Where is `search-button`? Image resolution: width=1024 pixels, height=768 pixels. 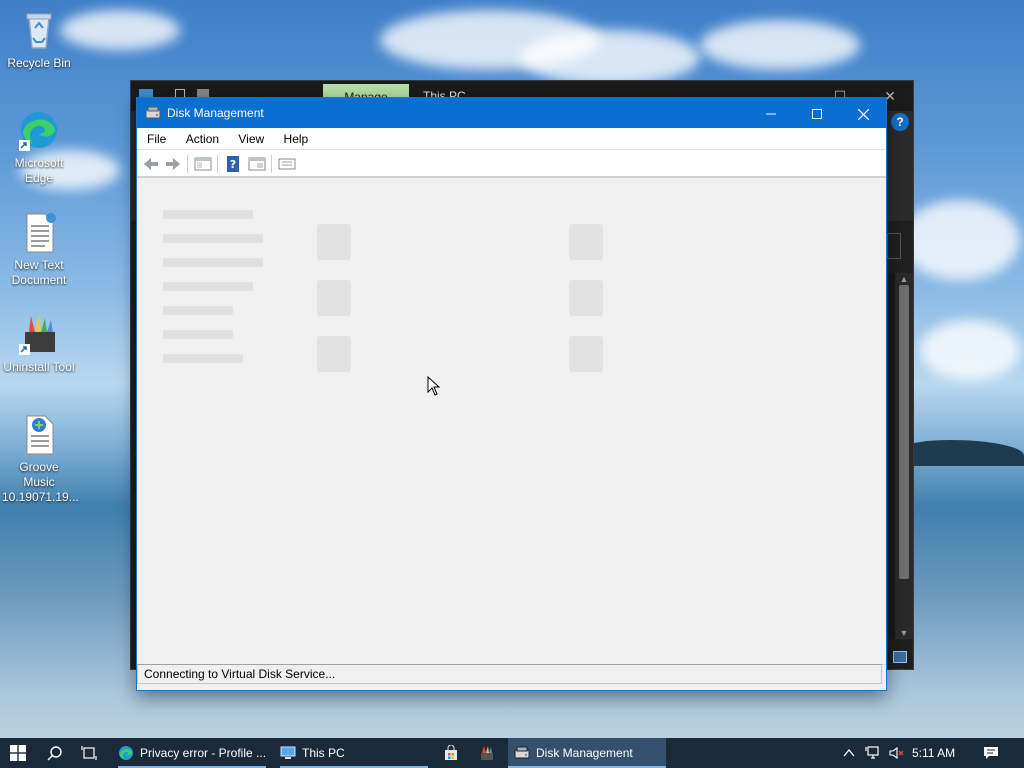 search-button is located at coordinates (55, 753).